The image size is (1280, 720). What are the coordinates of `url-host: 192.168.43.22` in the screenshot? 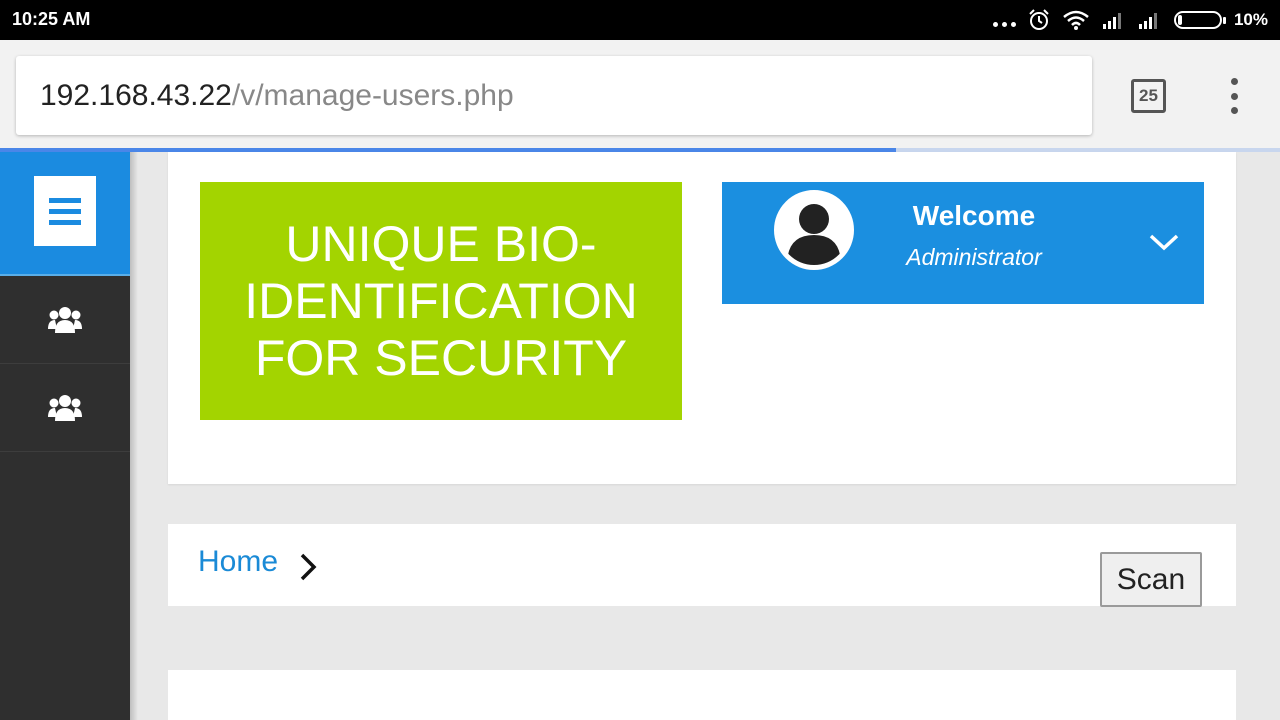 It's located at (136, 95).